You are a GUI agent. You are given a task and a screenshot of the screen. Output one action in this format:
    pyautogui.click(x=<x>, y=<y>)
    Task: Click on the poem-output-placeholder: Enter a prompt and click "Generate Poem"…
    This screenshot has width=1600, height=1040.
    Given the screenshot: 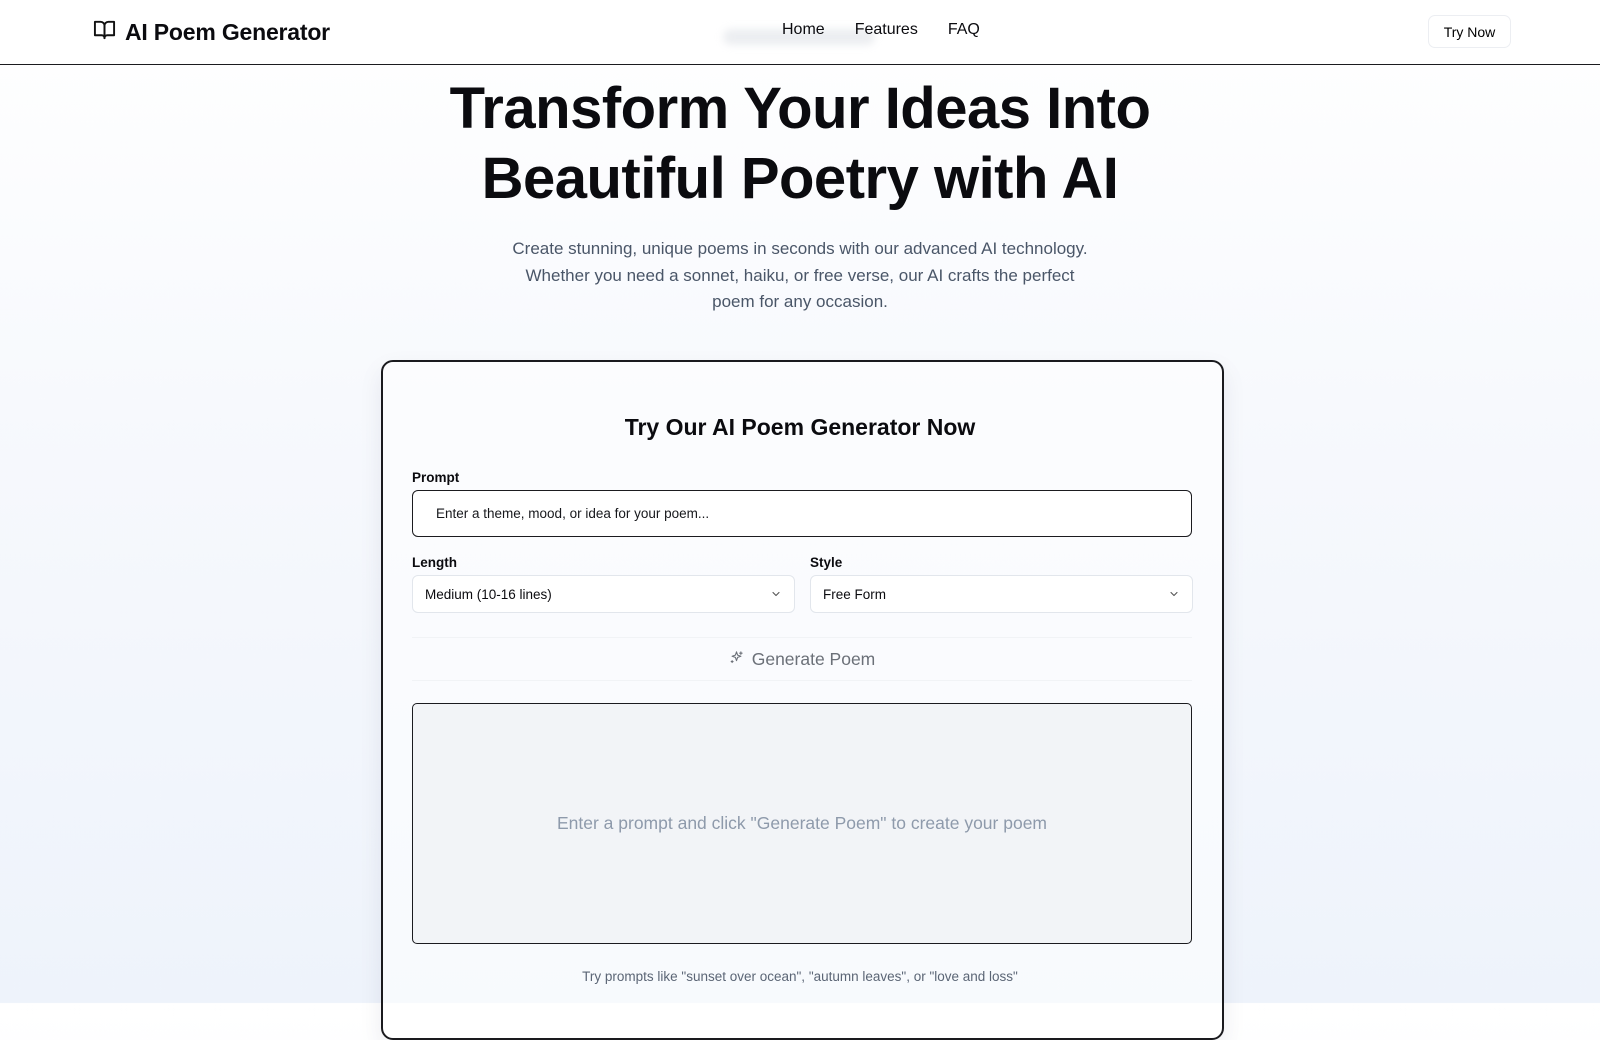 What is the action you would take?
    pyautogui.click(x=802, y=823)
    